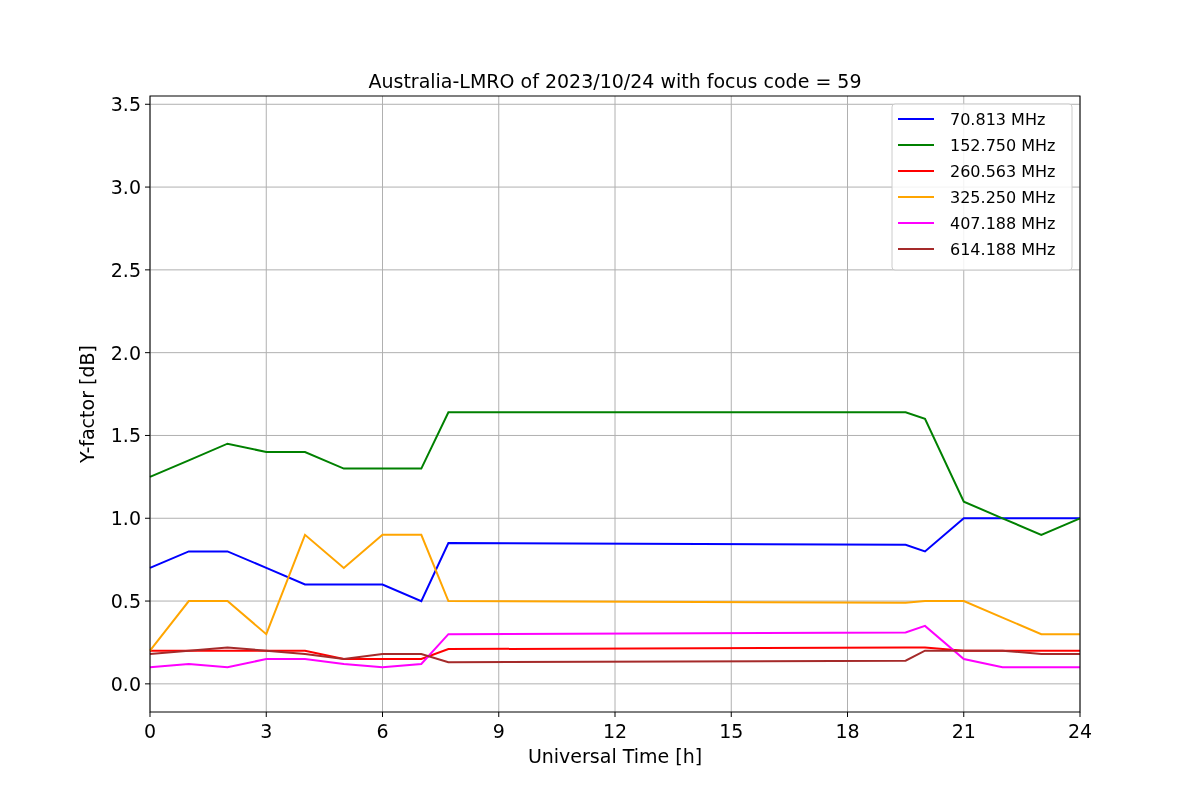 This screenshot has height=800, width=1200. Describe the element at coordinates (125, 683) in the screenshot. I see `tick-label: 0.0` at that location.